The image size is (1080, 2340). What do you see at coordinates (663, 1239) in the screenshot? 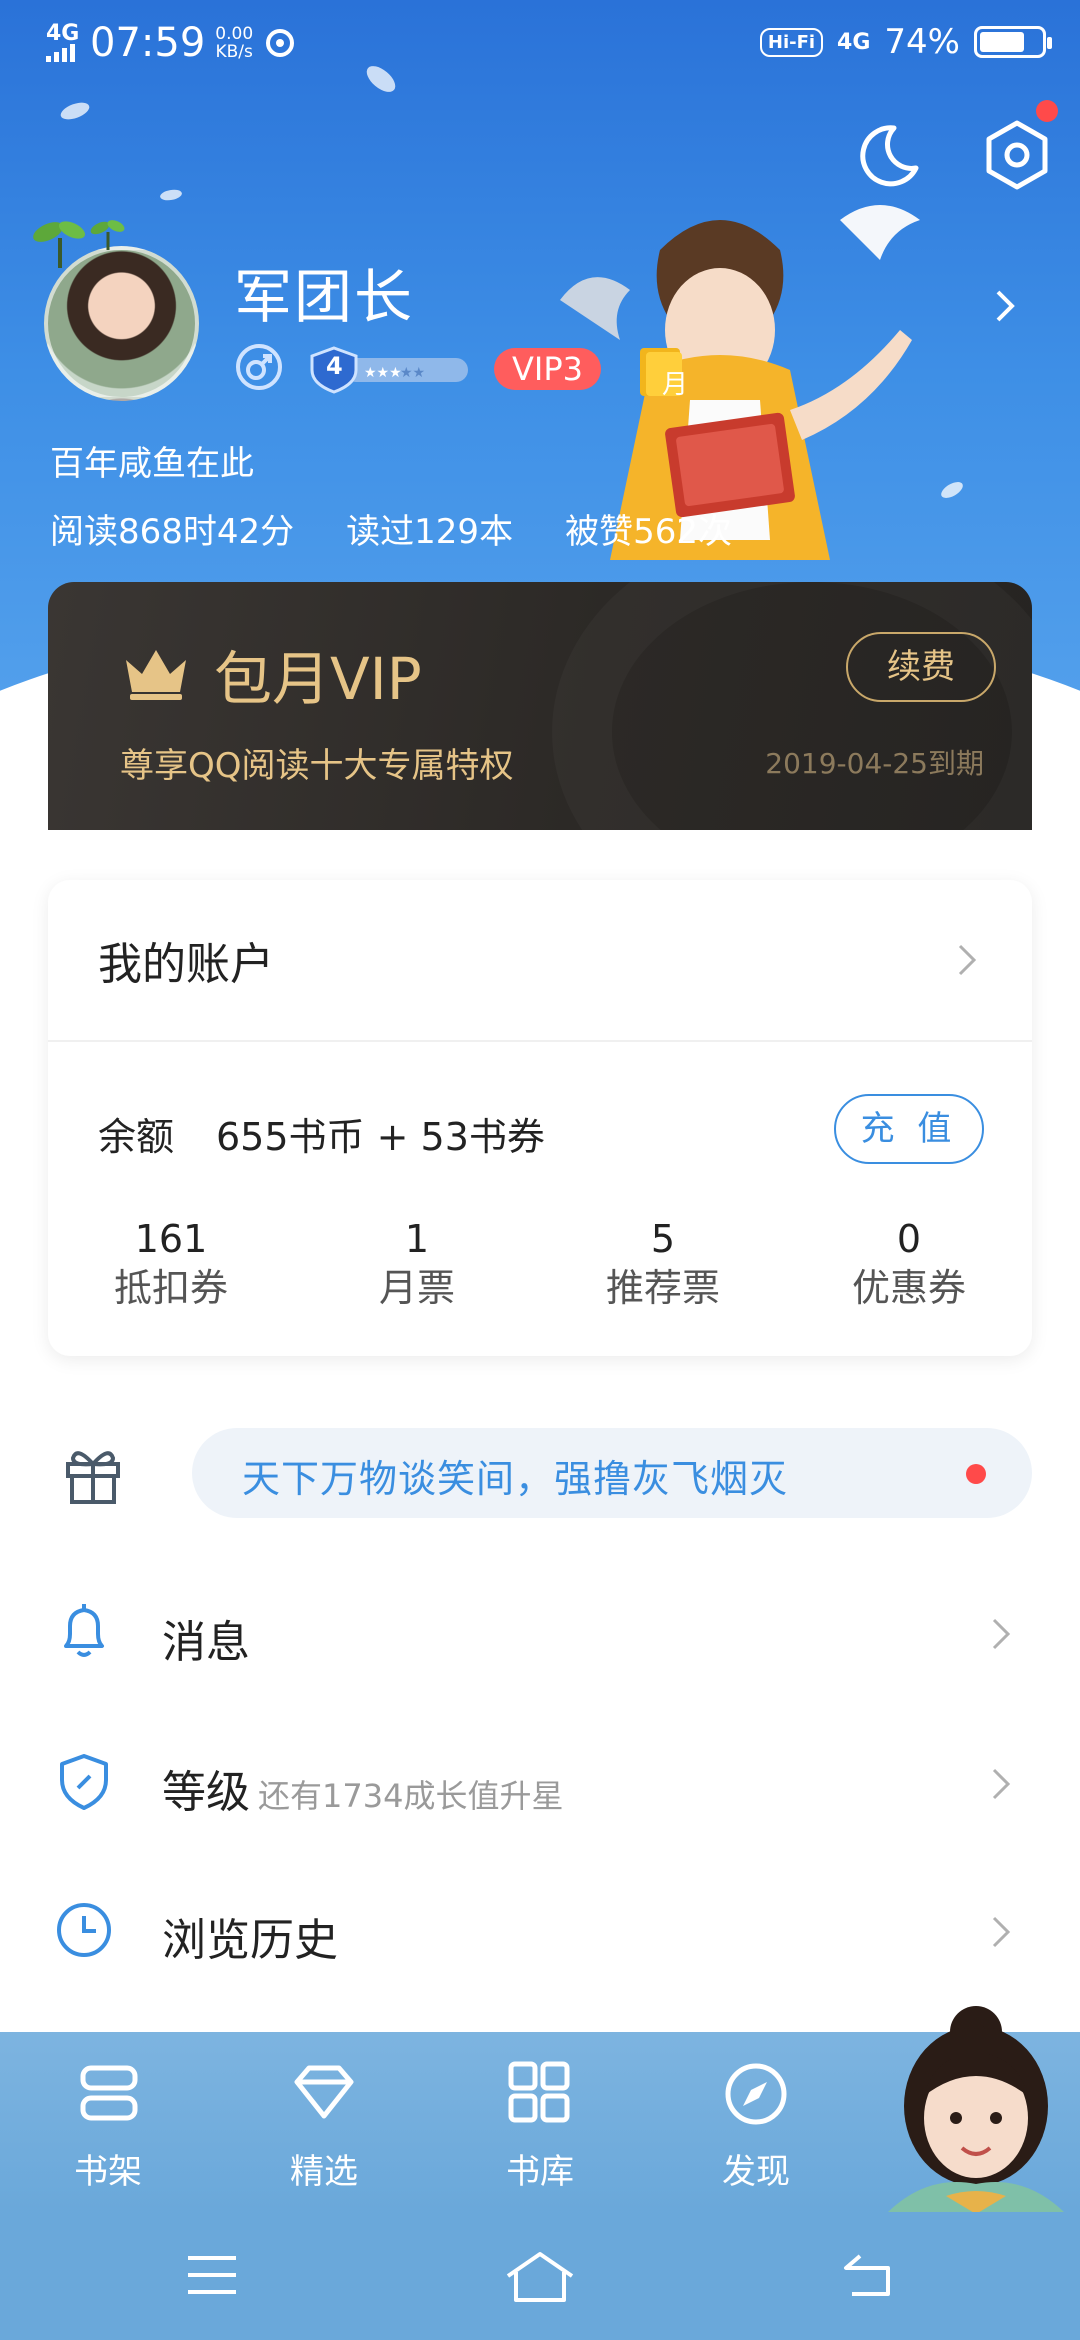
I see `counter-value: 5` at bounding box center [663, 1239].